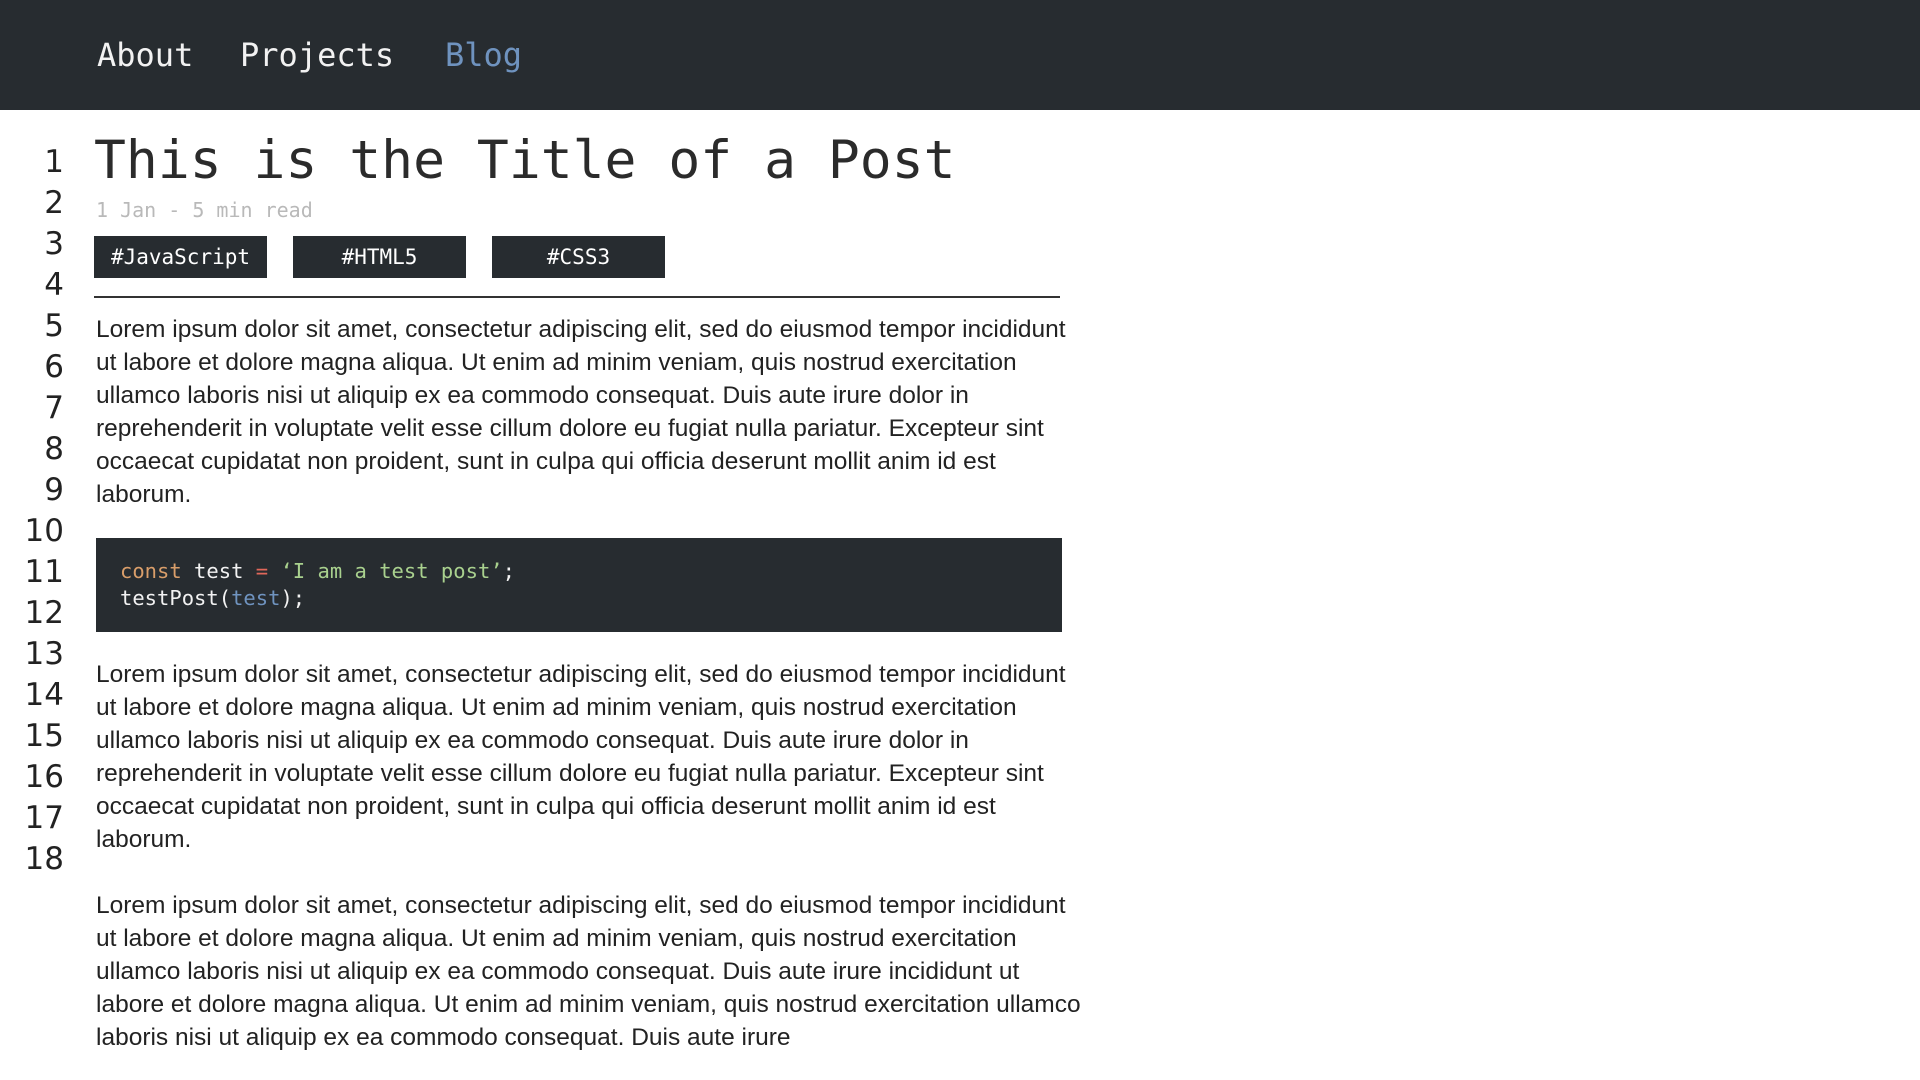 The width and height of the screenshot is (1920, 1080). What do you see at coordinates (317, 55) in the screenshot?
I see `nav-link-projects: Projects` at bounding box center [317, 55].